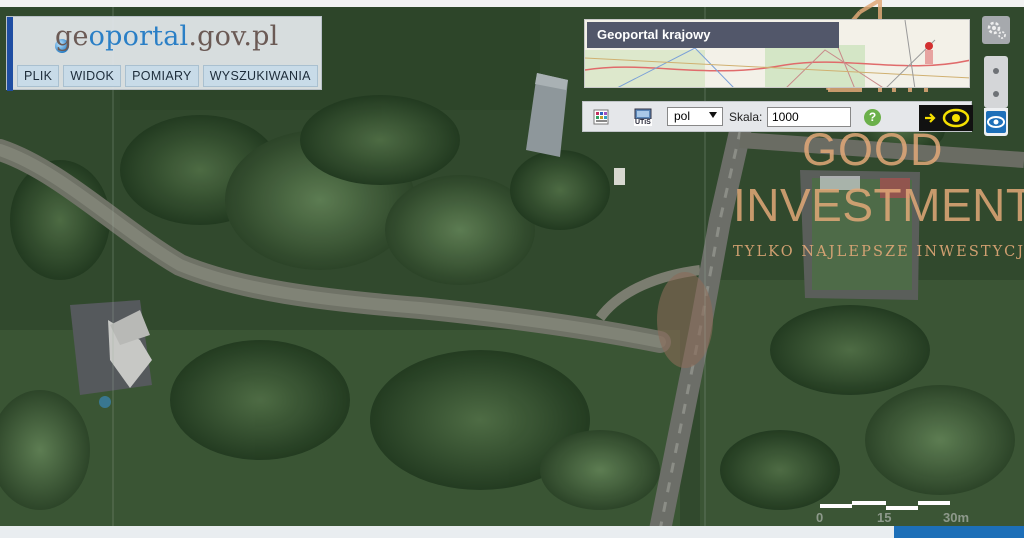 The image size is (1024, 538). I want to click on zoom-in-icon, so click(996, 71).